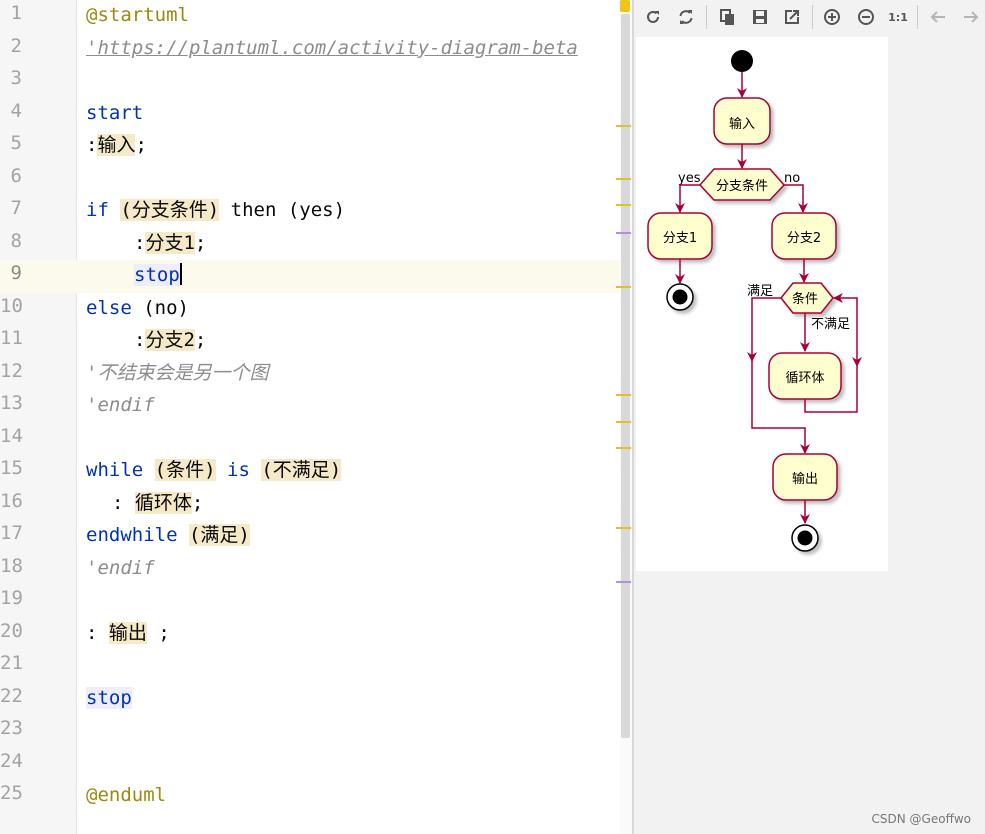  Describe the element at coordinates (804, 378) in the screenshot. I see `activity-loop-body-label: 循环体` at that location.